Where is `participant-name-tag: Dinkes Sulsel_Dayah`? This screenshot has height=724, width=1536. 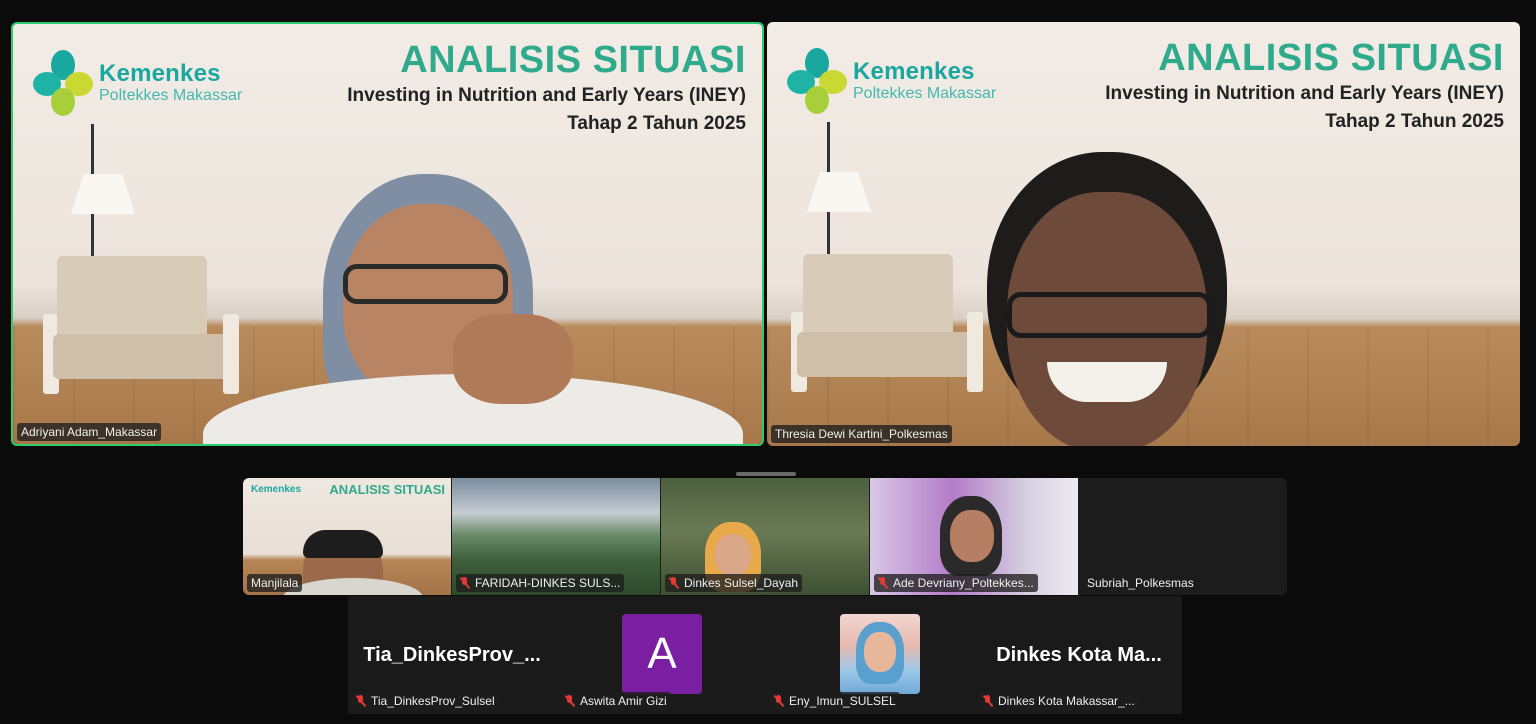
participant-name-tag: Dinkes Sulsel_Dayah is located at coordinates (734, 583).